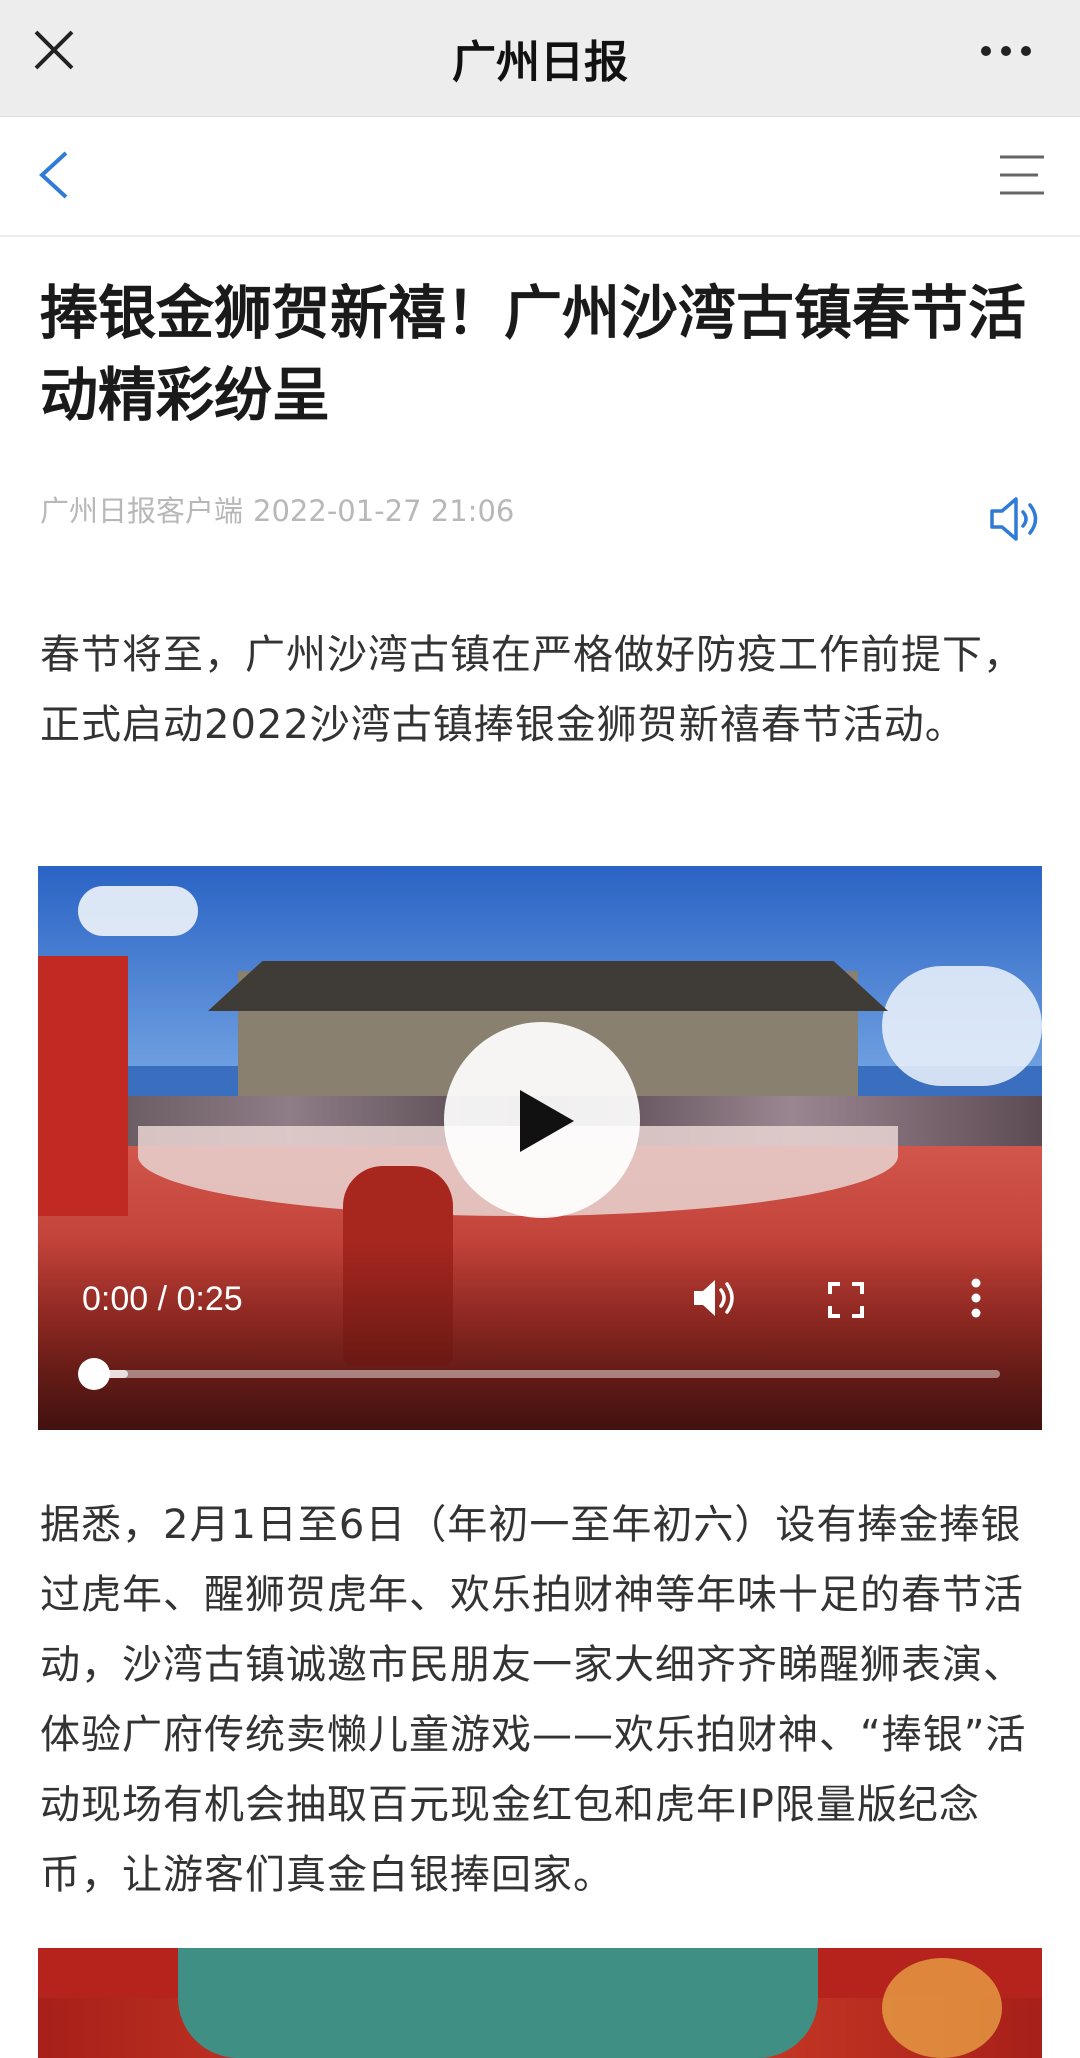 Image resolution: width=1080 pixels, height=2058 pixels. Describe the element at coordinates (540, 1335) in the screenshot. I see `video-controls-shade` at that location.